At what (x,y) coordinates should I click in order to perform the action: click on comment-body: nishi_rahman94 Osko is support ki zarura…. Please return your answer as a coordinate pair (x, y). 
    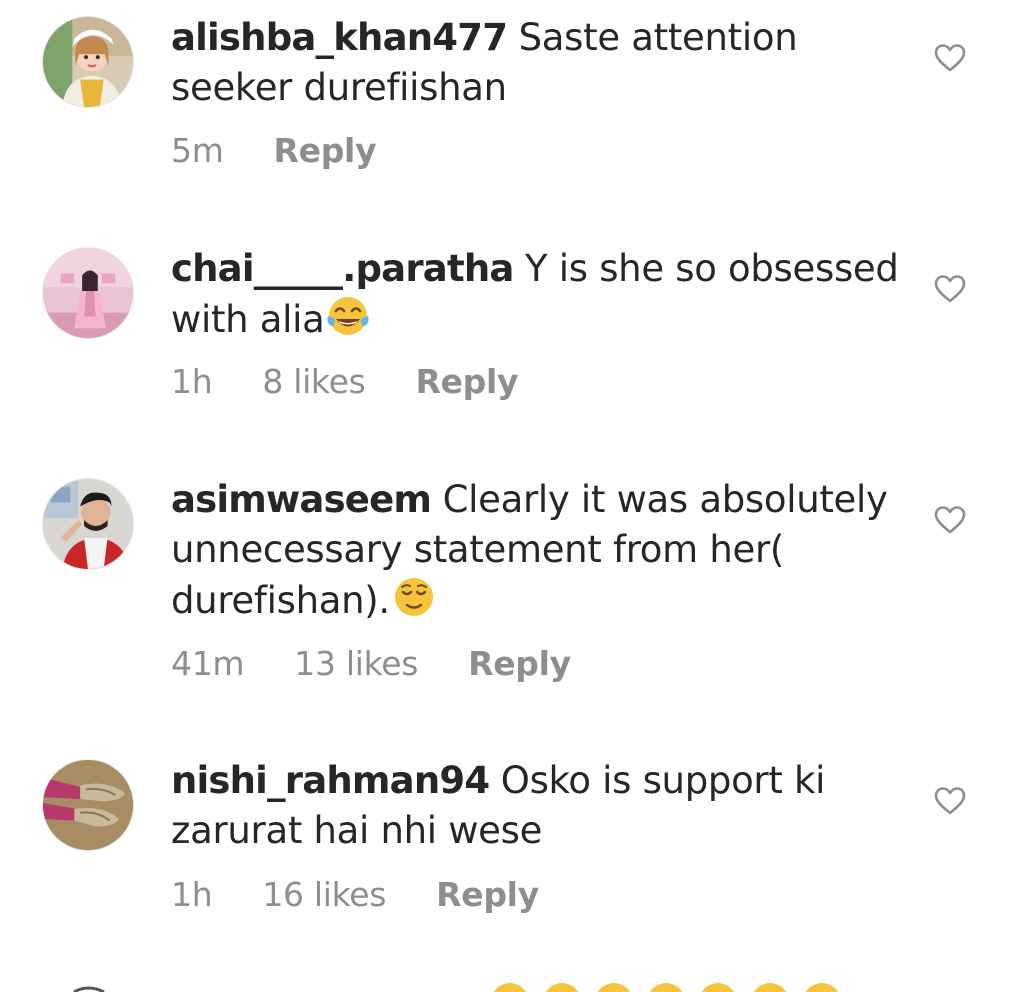
    Looking at the image, I should click on (536, 806).